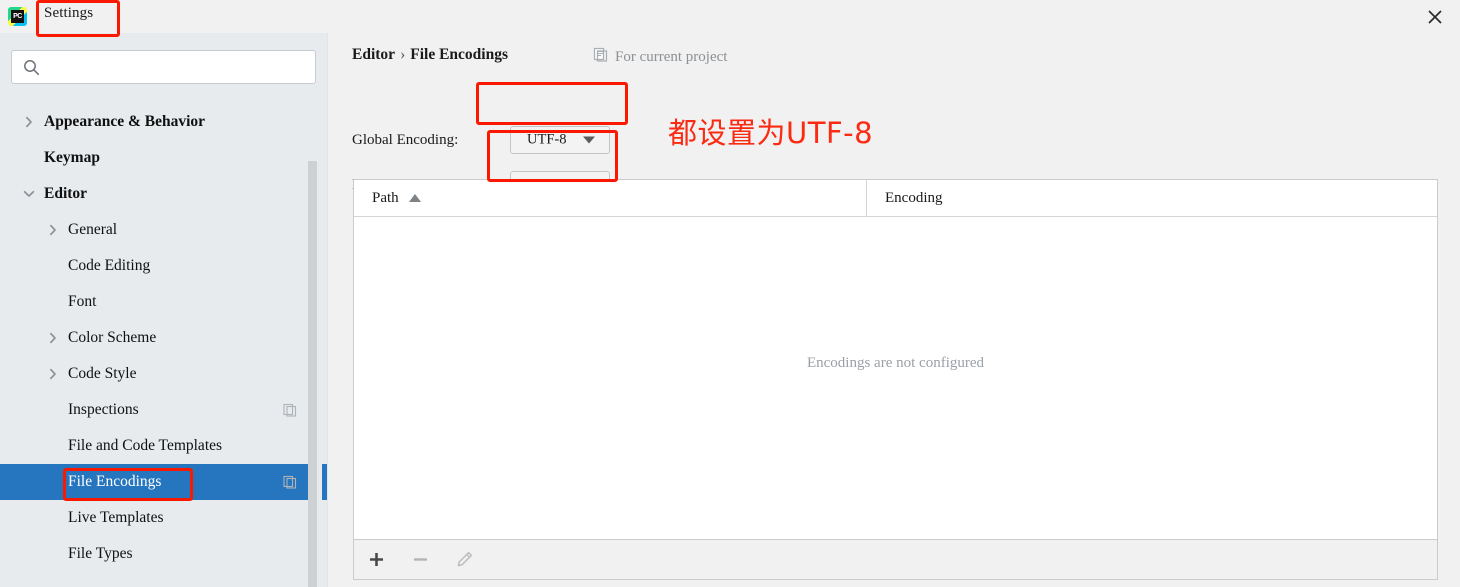 The height and width of the screenshot is (587, 1460). Describe the element at coordinates (730, 16) in the screenshot. I see `title-bar: Settings` at that location.